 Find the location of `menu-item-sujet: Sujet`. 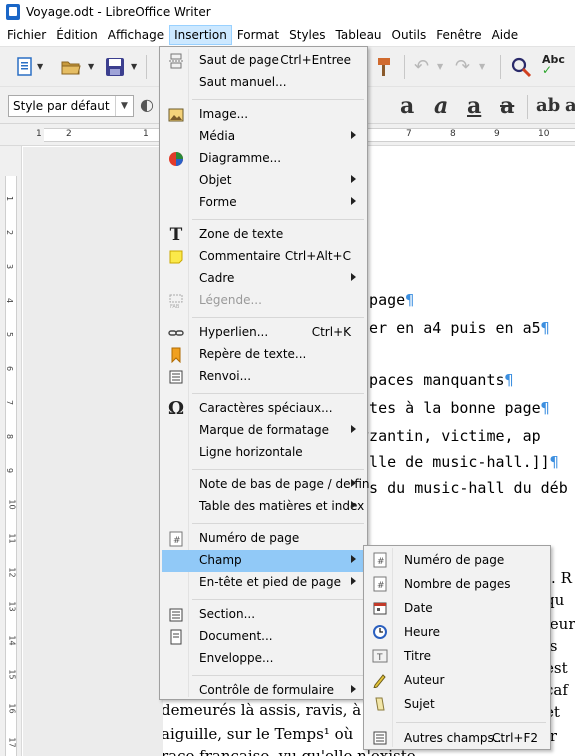

menu-item-sujet: Sujet is located at coordinates (457, 704).